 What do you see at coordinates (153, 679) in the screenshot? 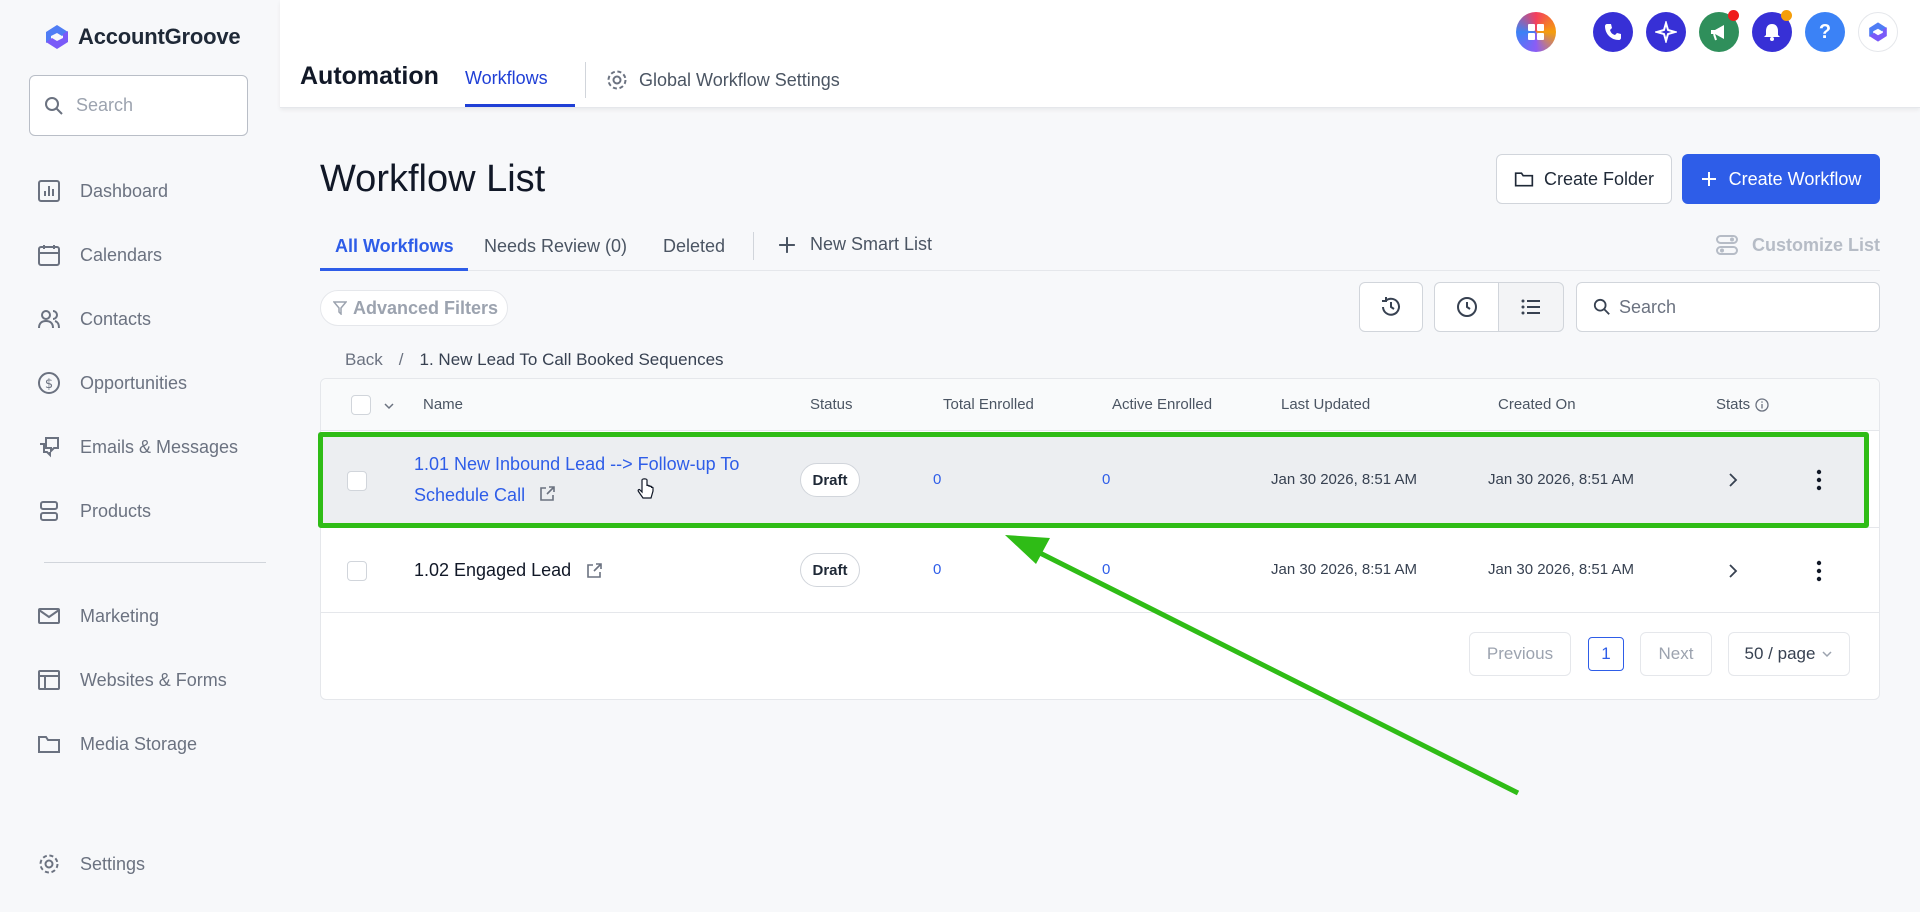
I see `sidebar-item-label: Websites & Forms` at bounding box center [153, 679].